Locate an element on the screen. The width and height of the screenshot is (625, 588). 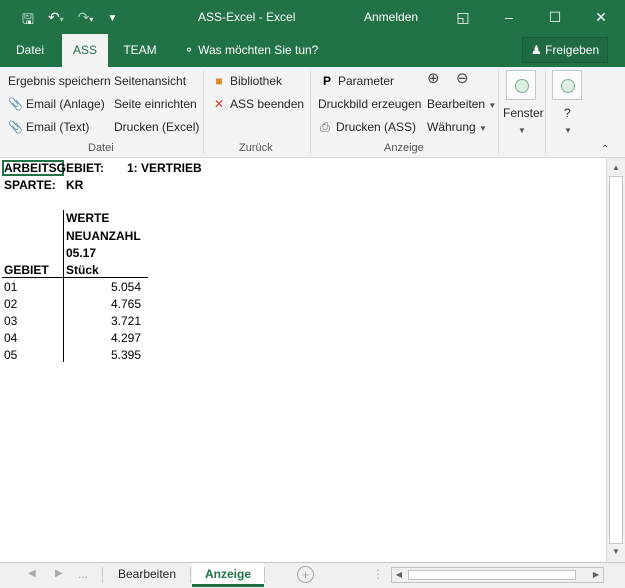
fenster-icon is located at coordinates (521, 85).